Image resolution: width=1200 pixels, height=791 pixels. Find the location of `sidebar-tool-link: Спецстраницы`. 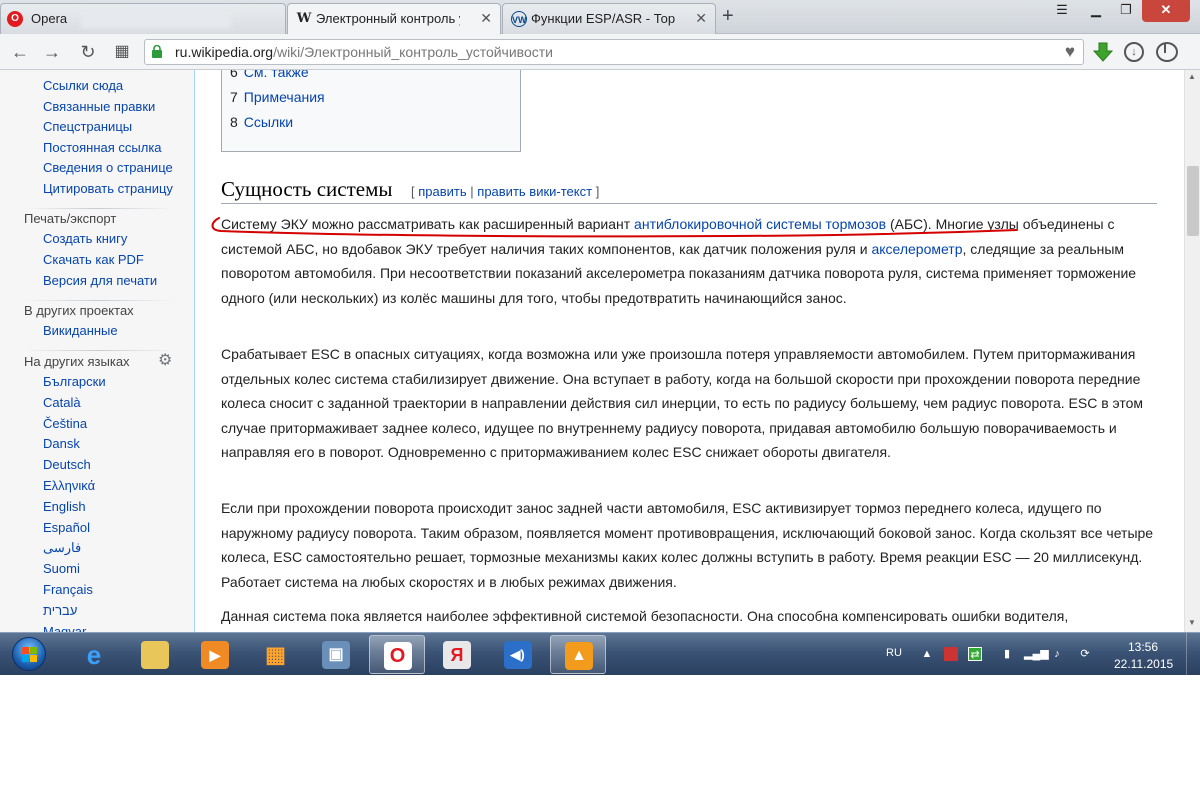

sidebar-tool-link: Спецстраницы is located at coordinates (87, 127).